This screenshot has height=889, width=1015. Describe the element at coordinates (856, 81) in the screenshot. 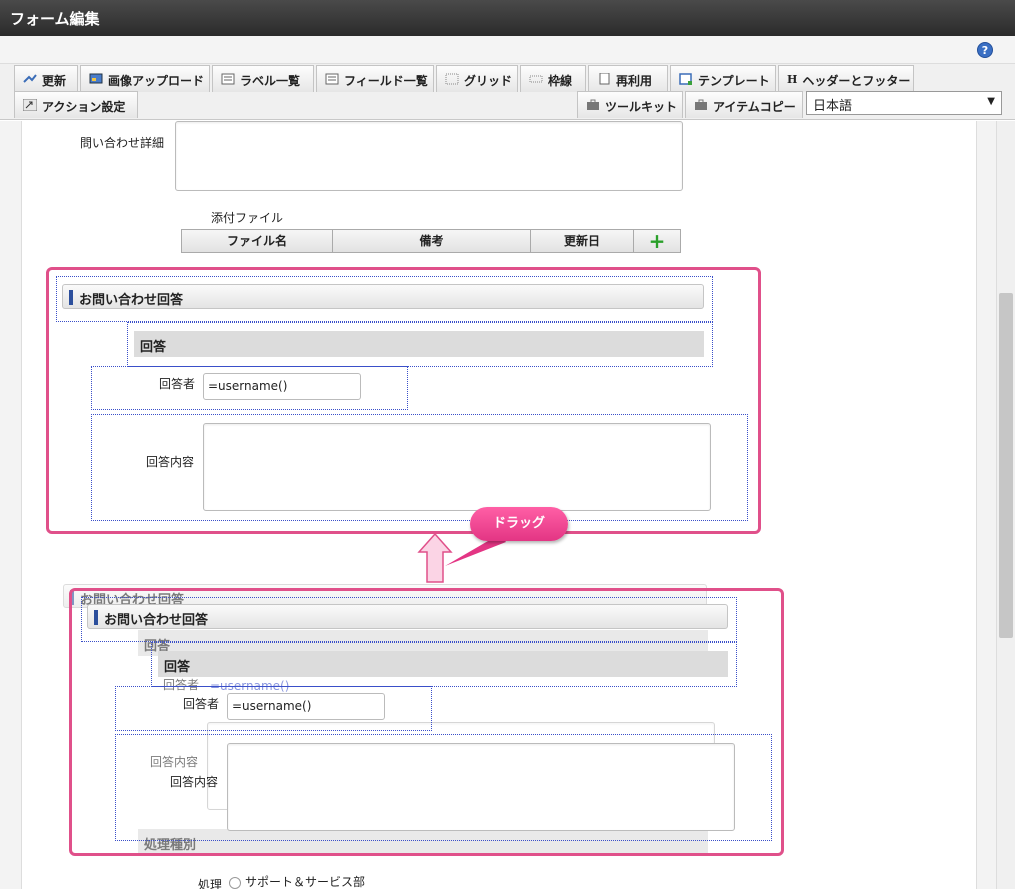

I see `tab-label: ヘッダーとフッター` at that location.